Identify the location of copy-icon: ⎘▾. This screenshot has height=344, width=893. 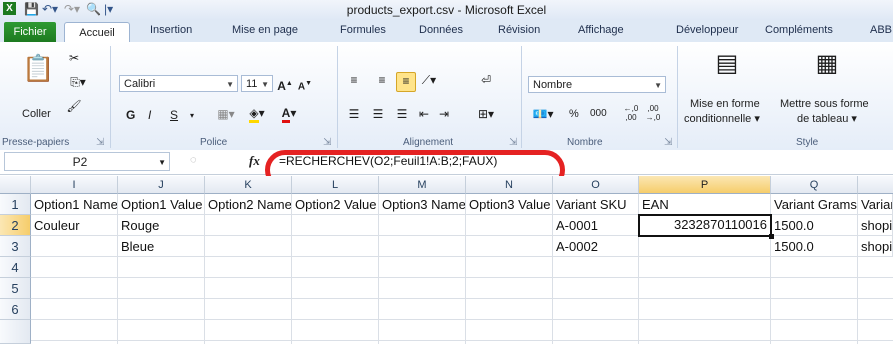
(78, 82).